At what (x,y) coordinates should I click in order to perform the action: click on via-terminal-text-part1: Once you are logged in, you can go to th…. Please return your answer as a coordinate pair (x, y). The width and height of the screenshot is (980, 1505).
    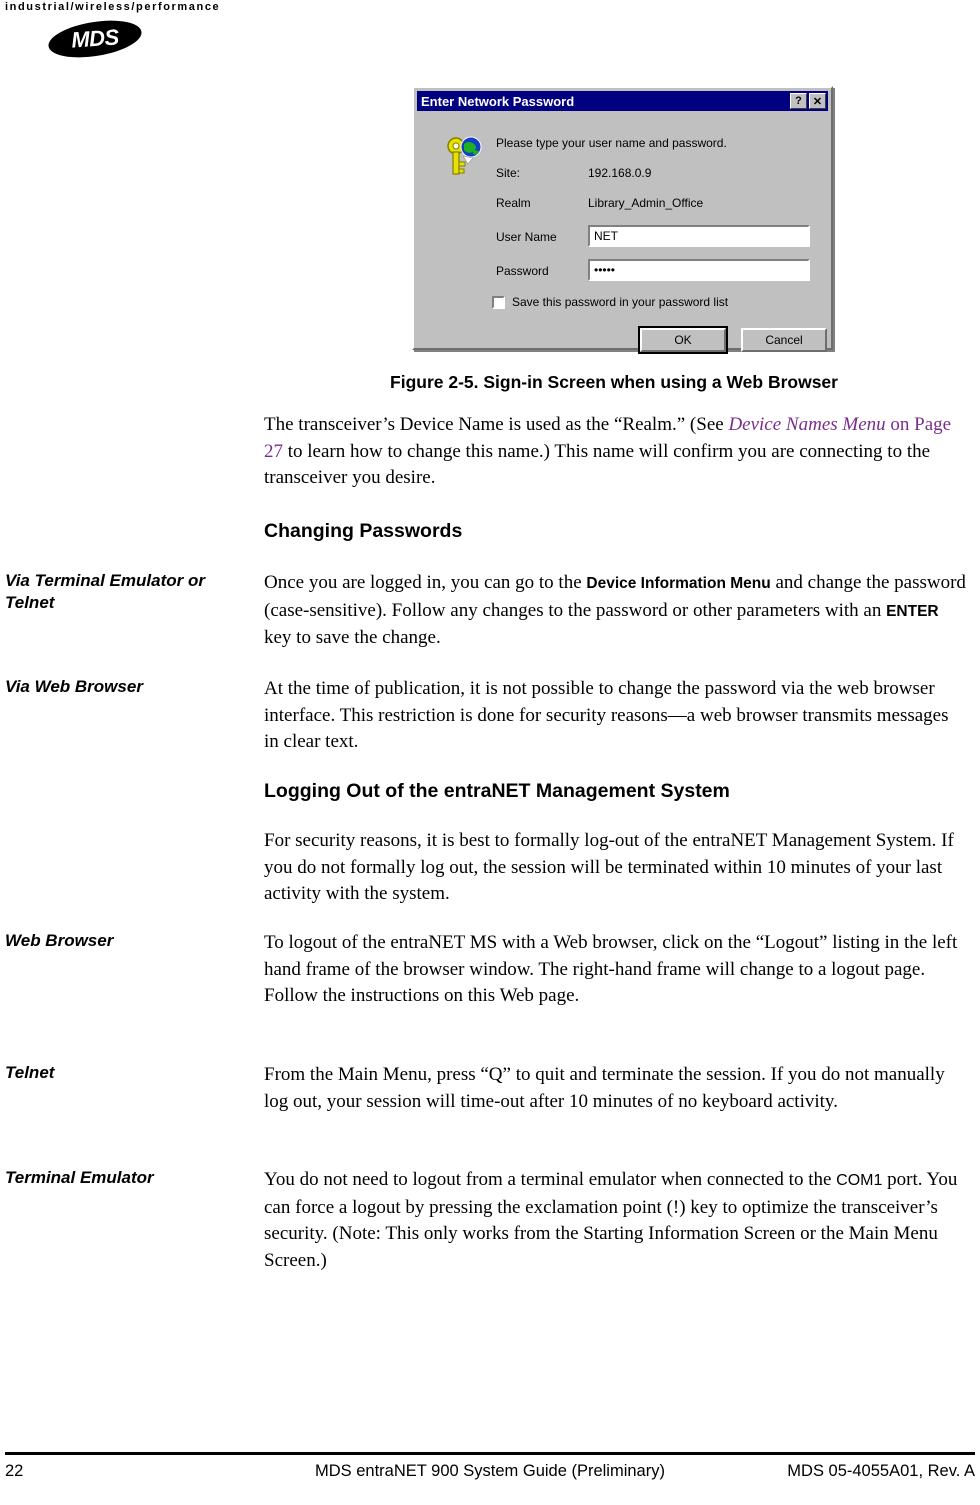
    Looking at the image, I should click on (425, 582).